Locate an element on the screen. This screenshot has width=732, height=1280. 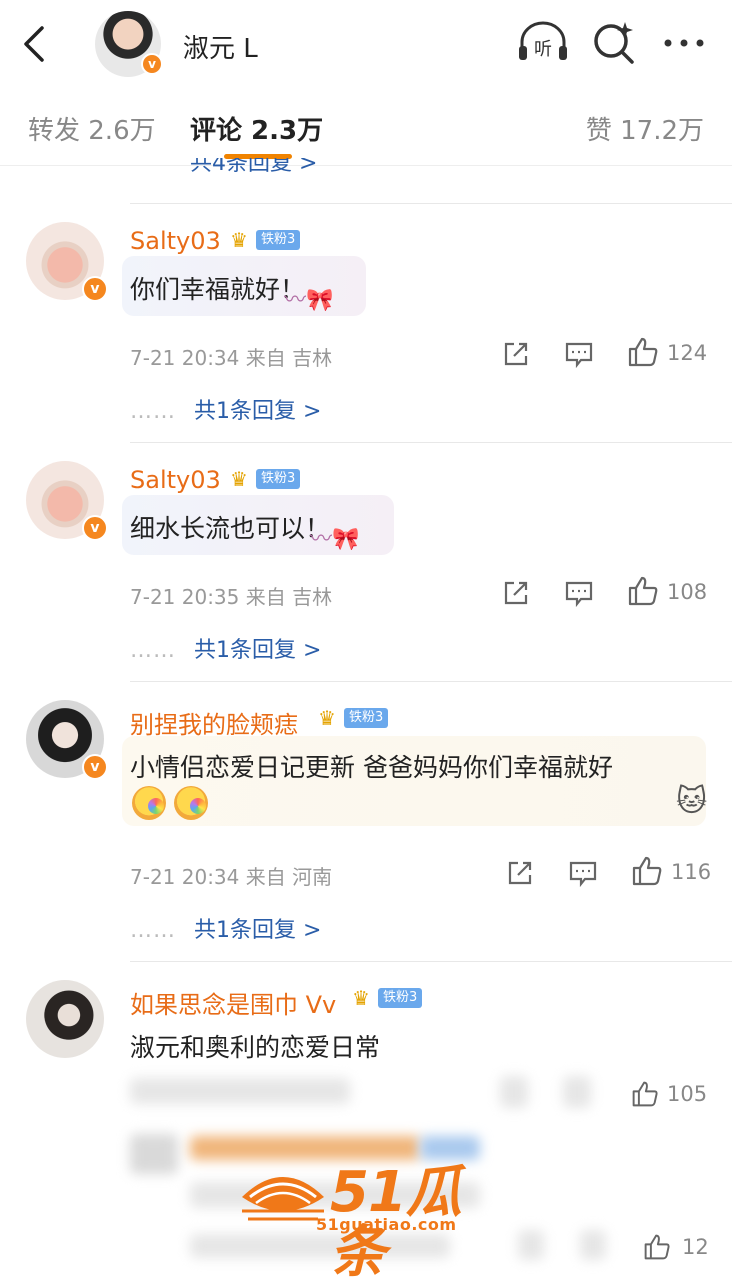
listen-icon: 听 is located at coordinates (543, 42).